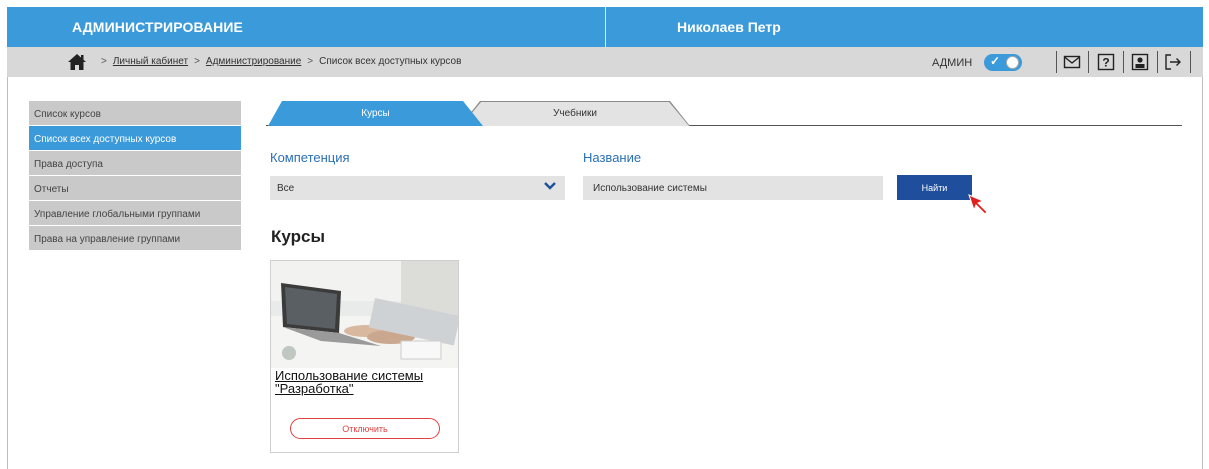 This screenshot has height=469, width=1209. Describe the element at coordinates (135, 188) in the screenshot. I see `sidebar-item-reports: Отчеты` at that location.